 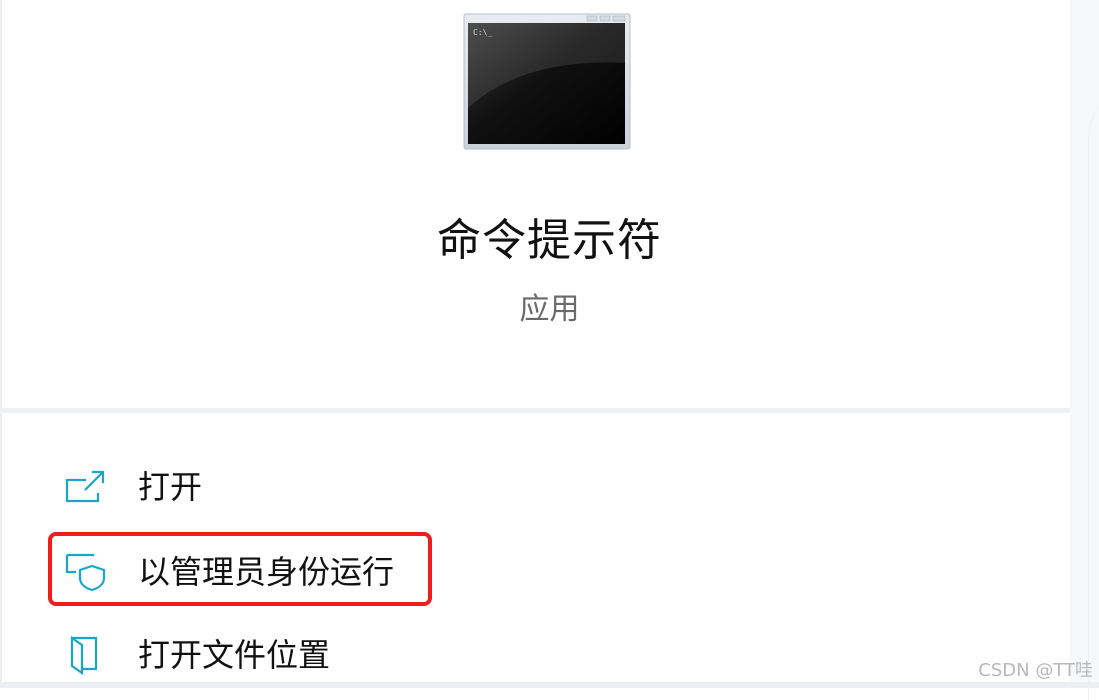 What do you see at coordinates (85, 655) in the screenshot?
I see `file-location-icon` at bounding box center [85, 655].